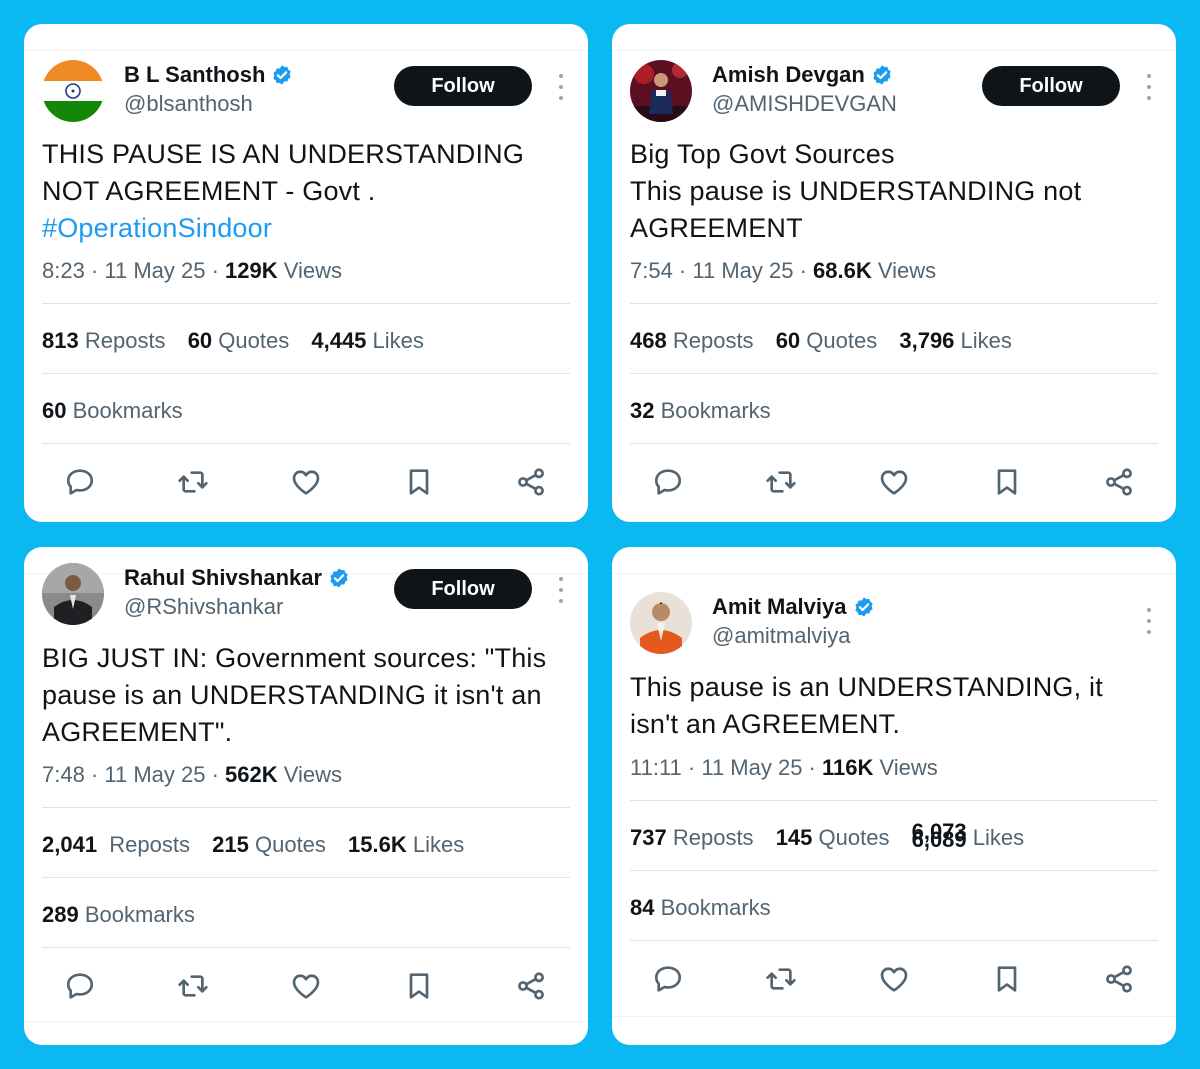 The height and width of the screenshot is (1069, 1200). Describe the element at coordinates (779, 607) in the screenshot. I see `author-name: Amit Malviya` at that location.